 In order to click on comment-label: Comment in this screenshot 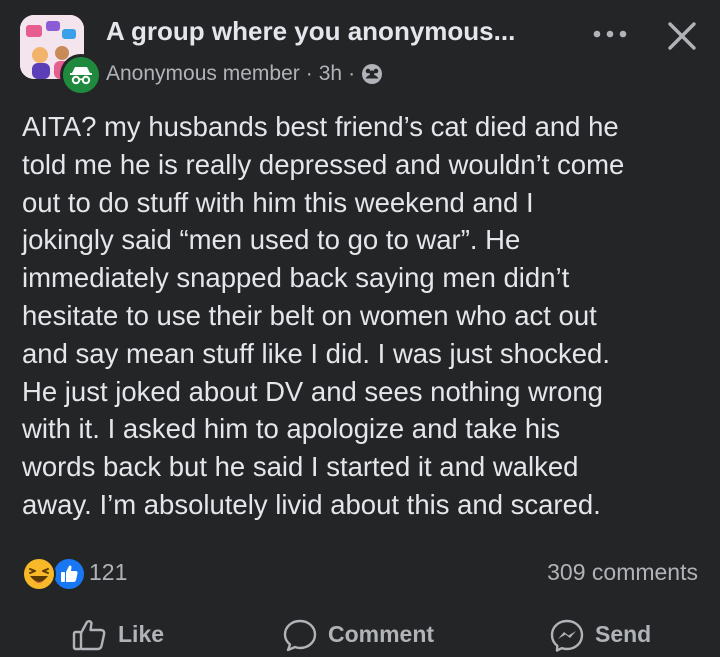, I will do `click(381, 634)`.